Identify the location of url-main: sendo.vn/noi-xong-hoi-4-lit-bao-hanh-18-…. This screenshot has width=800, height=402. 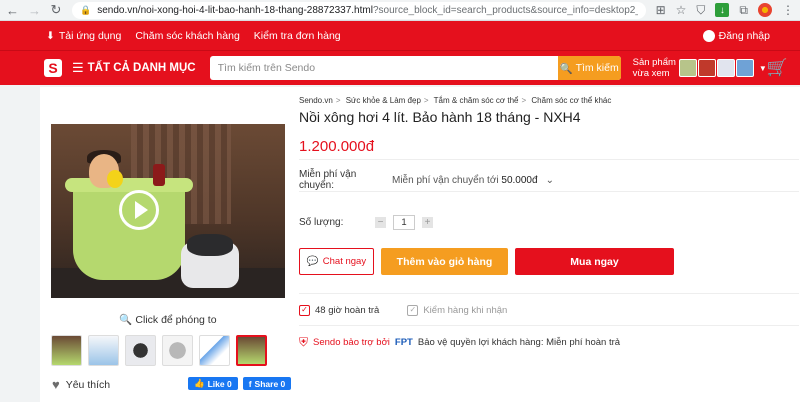
(235, 10).